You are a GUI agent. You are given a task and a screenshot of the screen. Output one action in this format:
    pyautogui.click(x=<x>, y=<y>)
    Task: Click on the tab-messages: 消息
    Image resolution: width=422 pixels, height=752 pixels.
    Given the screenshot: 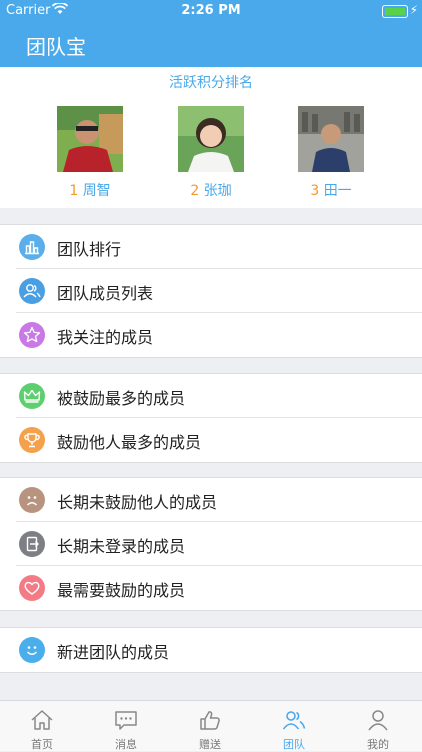 What is the action you would take?
    pyautogui.click(x=126, y=726)
    